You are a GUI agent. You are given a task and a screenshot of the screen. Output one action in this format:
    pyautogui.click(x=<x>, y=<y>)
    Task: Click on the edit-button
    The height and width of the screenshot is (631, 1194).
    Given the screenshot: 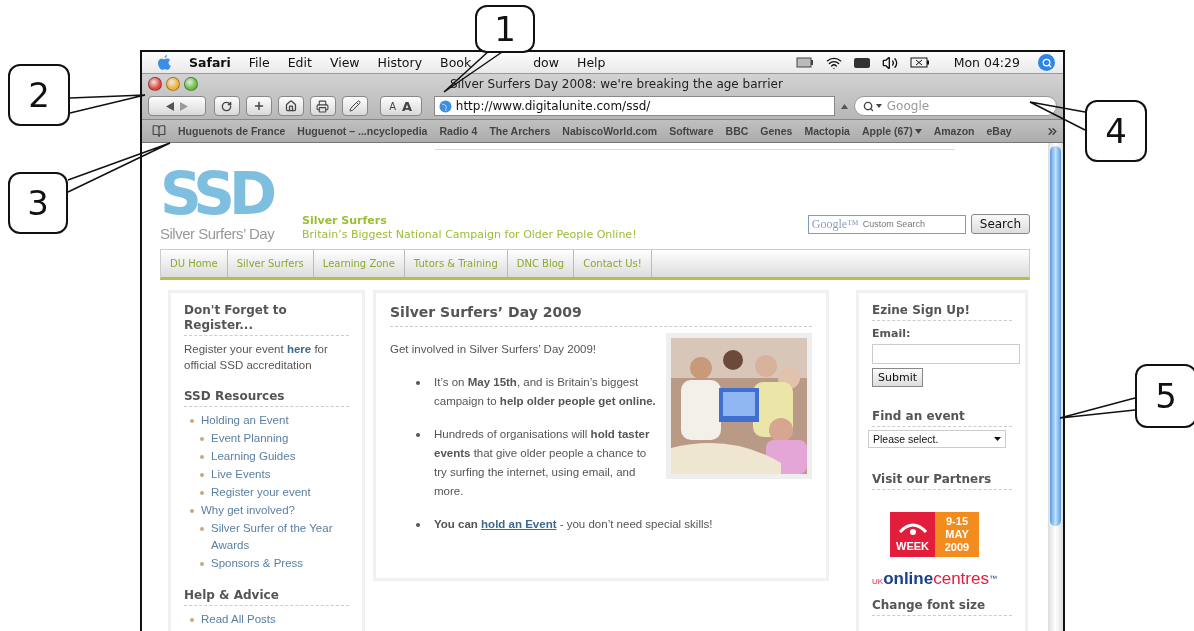 What is the action you would take?
    pyautogui.click(x=354, y=106)
    